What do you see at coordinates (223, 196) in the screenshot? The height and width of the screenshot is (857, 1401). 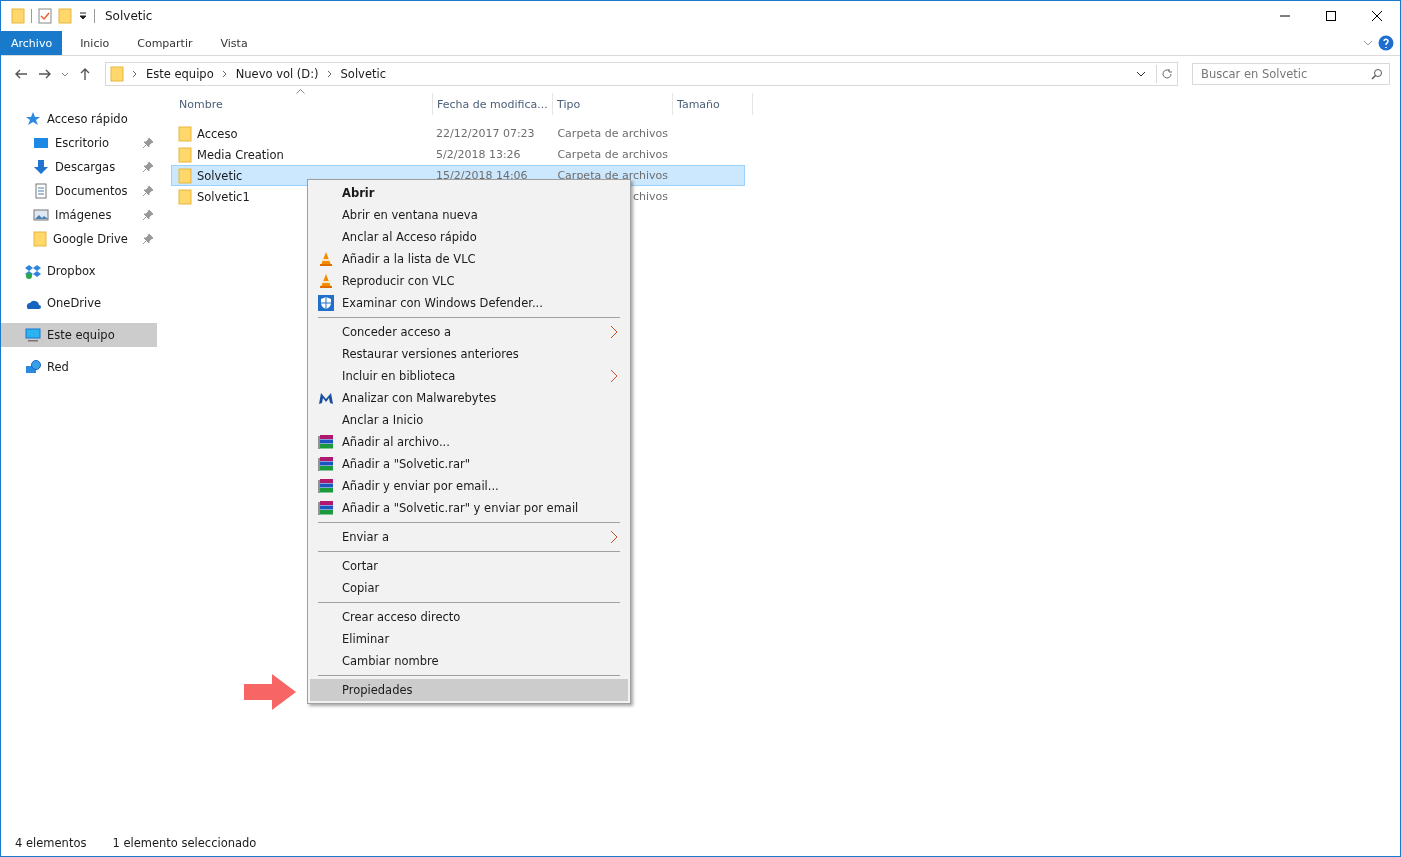 I see `file-name: Solvetic1` at bounding box center [223, 196].